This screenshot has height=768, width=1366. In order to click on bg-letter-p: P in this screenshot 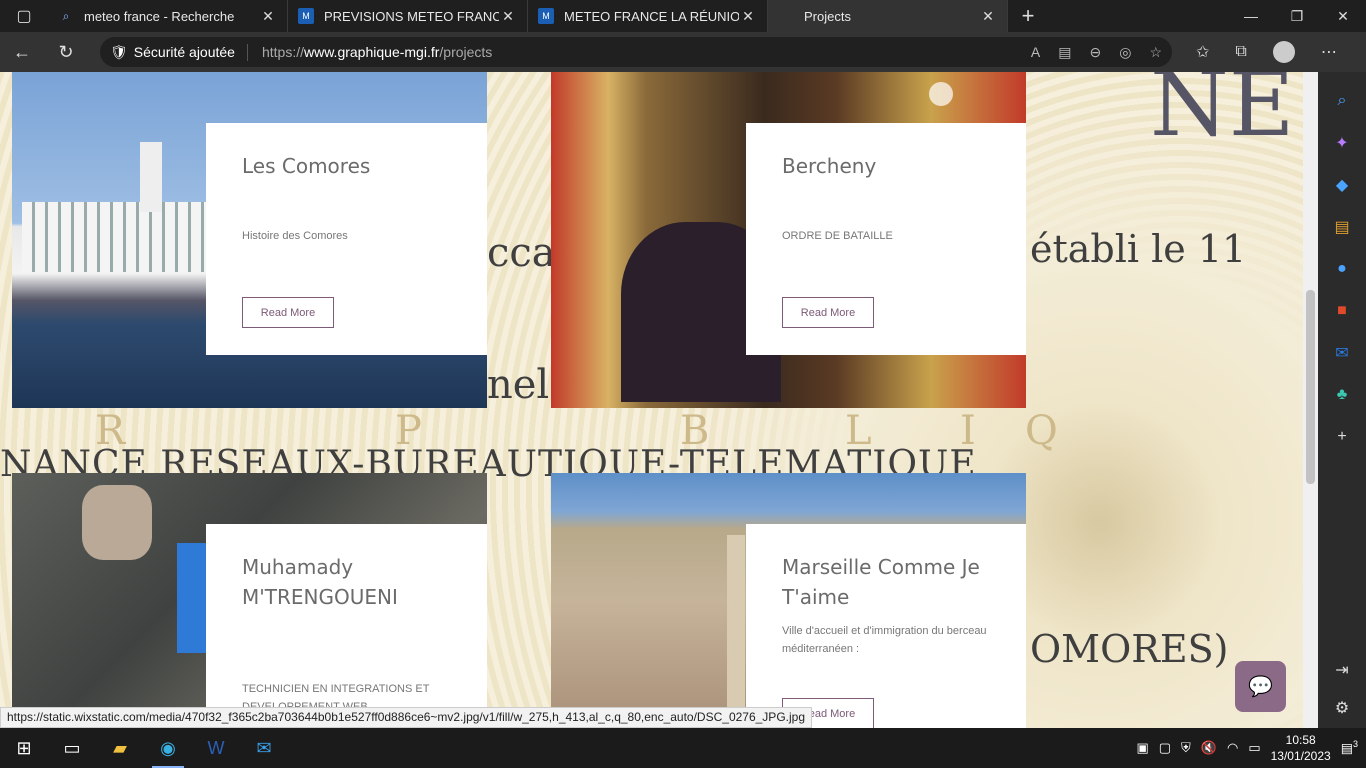, I will do `click(408, 431)`.